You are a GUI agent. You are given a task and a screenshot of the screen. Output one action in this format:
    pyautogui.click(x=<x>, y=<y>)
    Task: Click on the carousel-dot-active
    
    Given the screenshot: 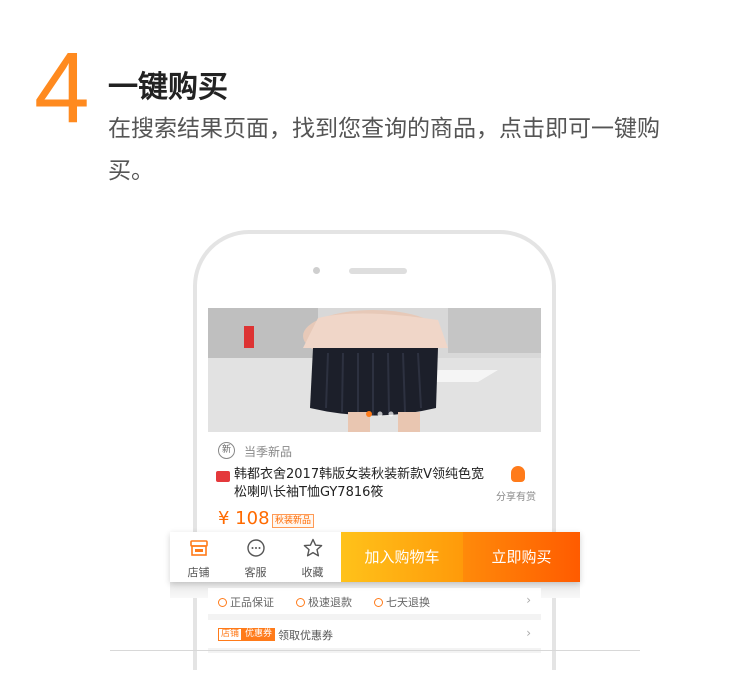 What is the action you would take?
    pyautogui.click(x=369, y=414)
    